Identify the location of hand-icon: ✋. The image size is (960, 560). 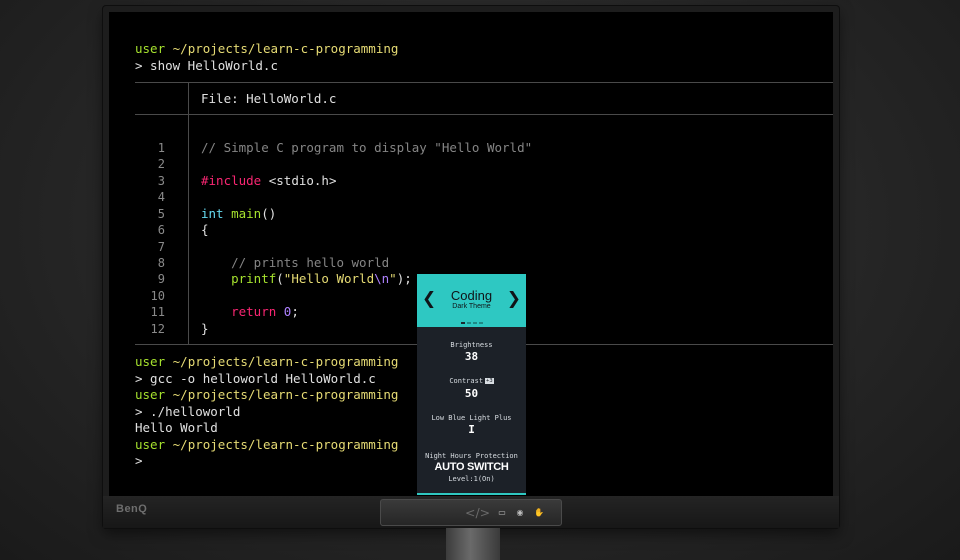
(539, 513).